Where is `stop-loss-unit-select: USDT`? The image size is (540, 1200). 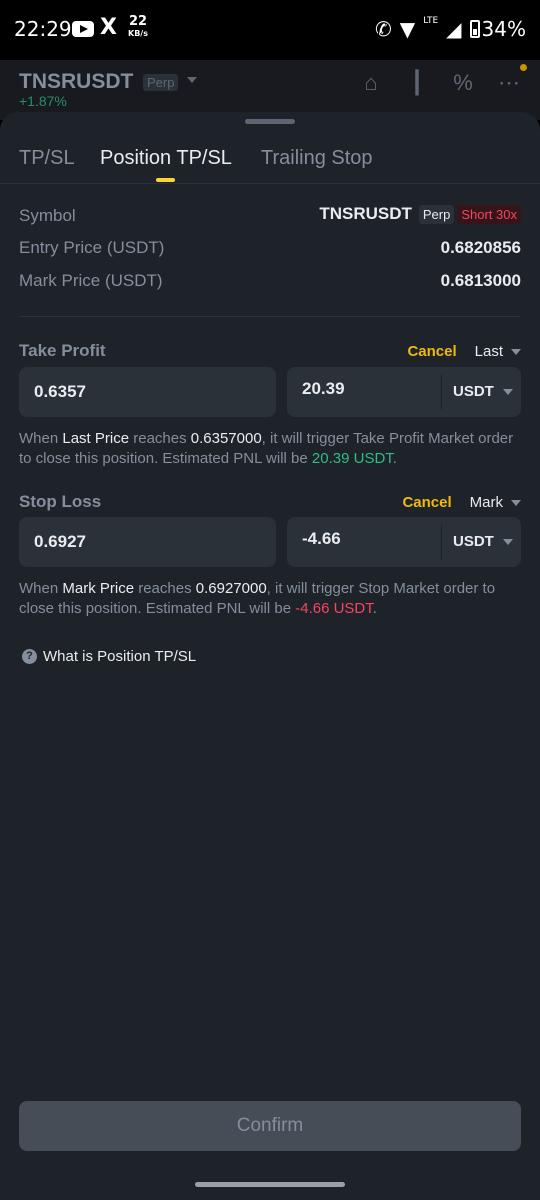 stop-loss-unit-select: USDT is located at coordinates (483, 541).